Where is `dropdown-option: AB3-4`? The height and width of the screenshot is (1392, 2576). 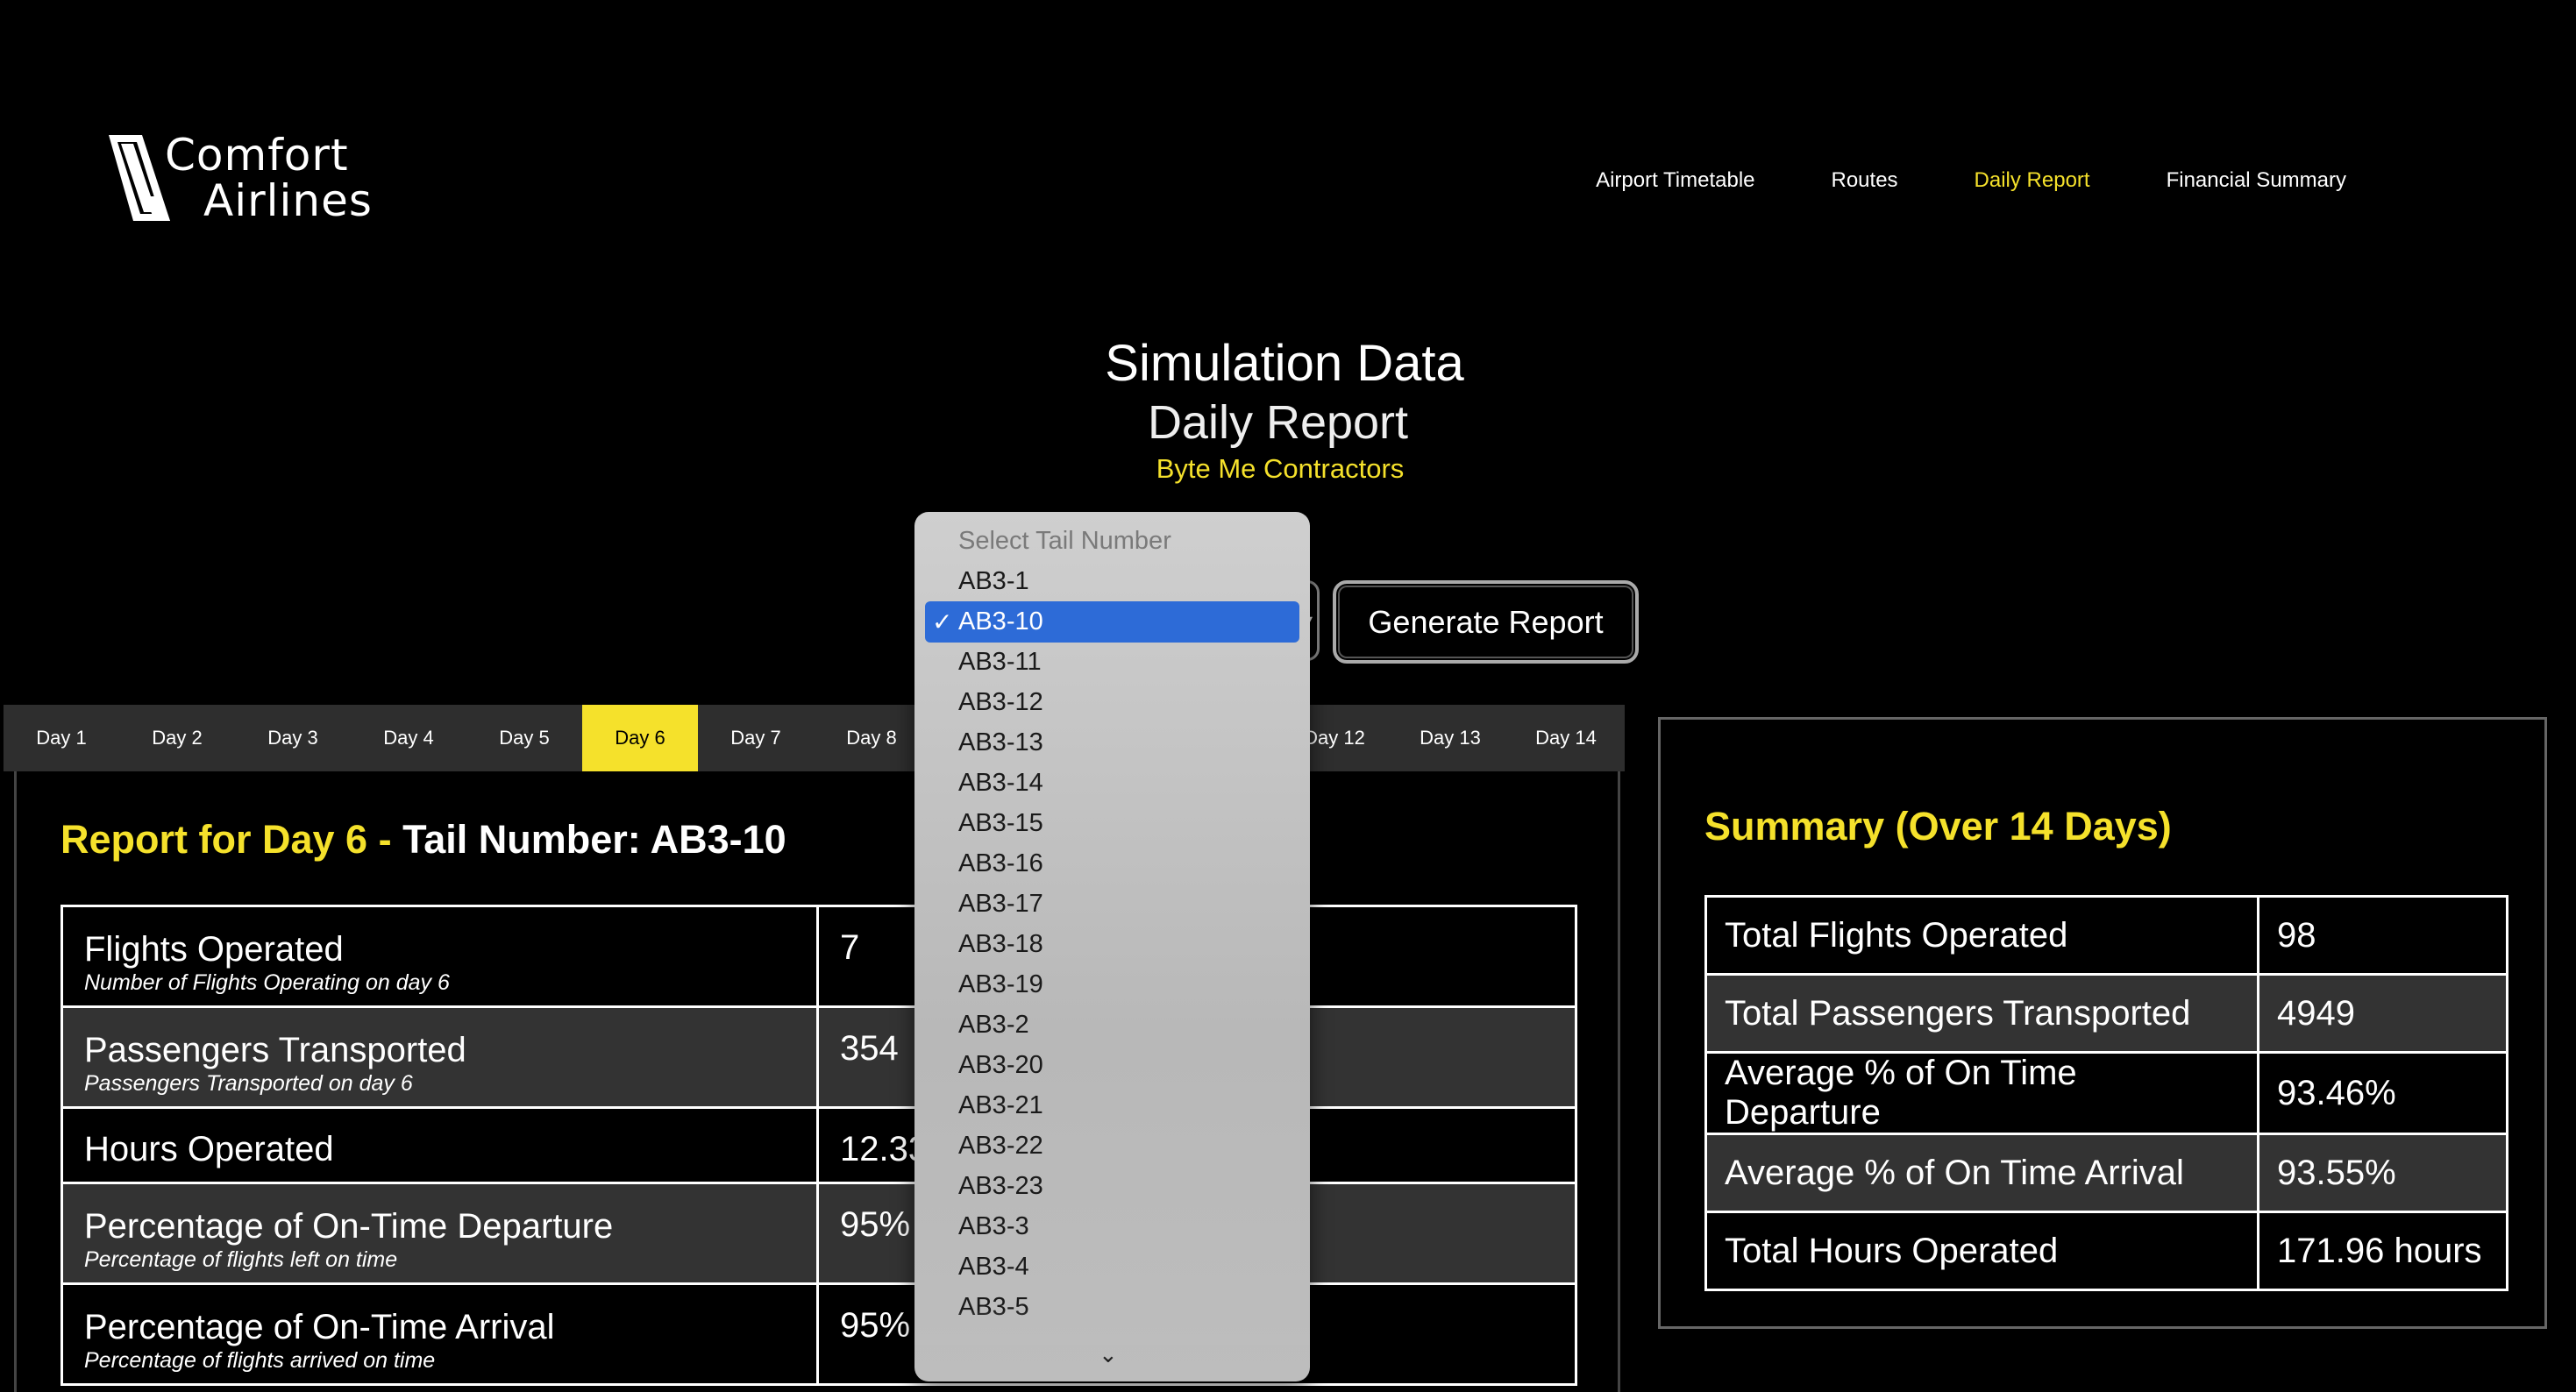
dropdown-option: AB3-4 is located at coordinates (993, 1266).